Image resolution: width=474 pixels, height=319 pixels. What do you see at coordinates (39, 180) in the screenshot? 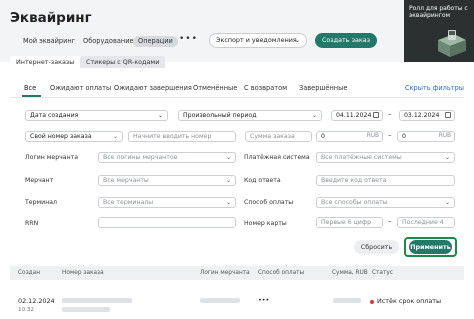
I see `merchant-label: Мерчант` at bounding box center [39, 180].